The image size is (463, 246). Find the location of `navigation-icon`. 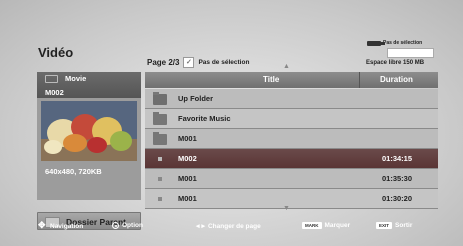

navigation-icon is located at coordinates (42, 225).